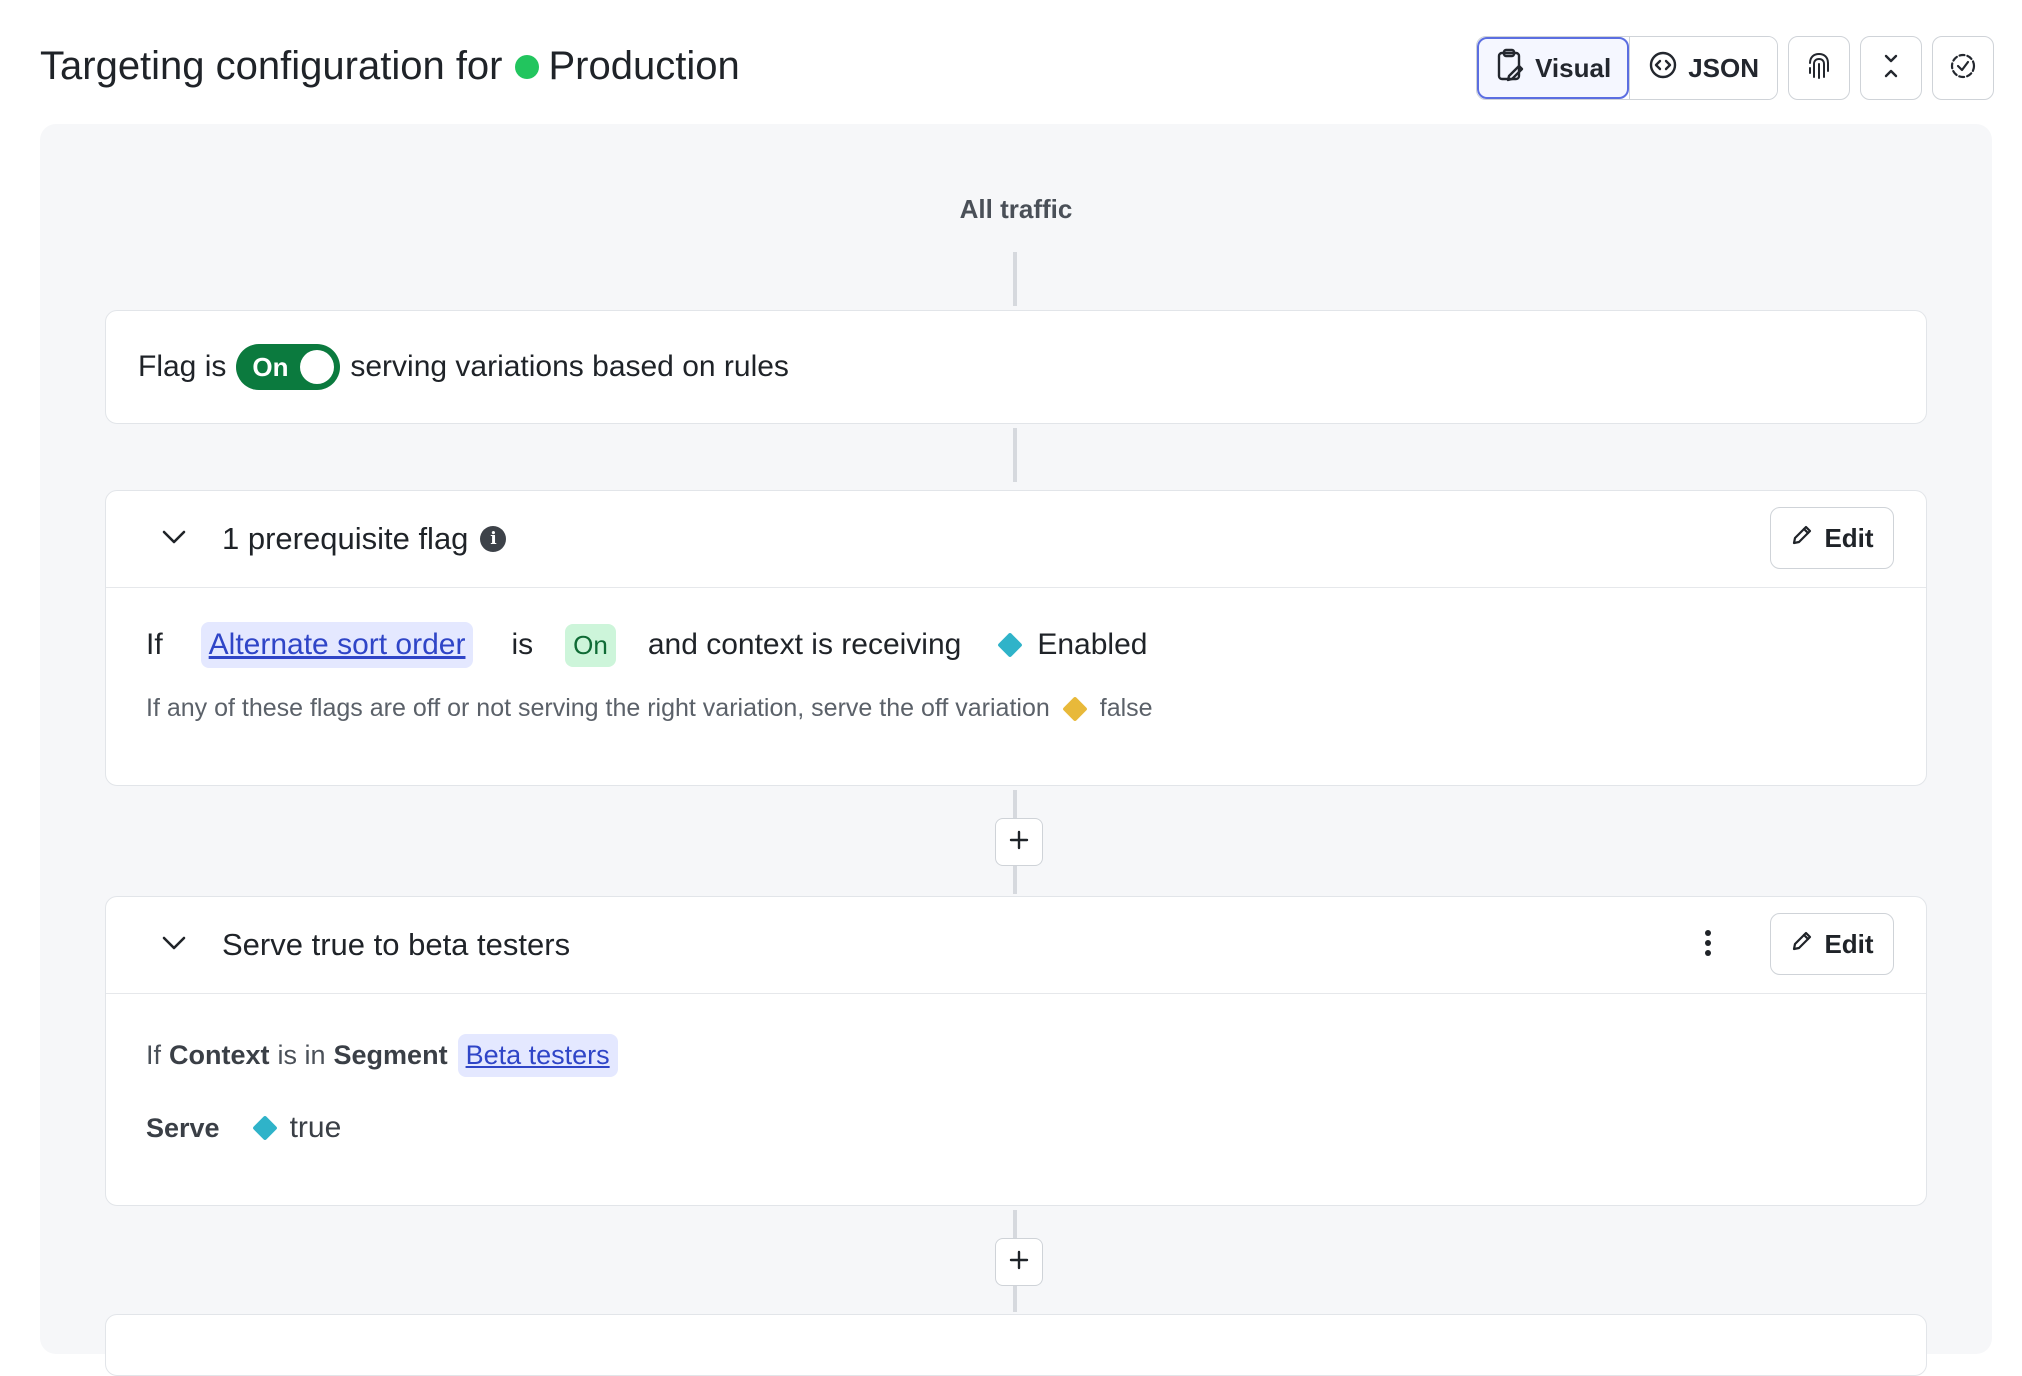 The height and width of the screenshot is (1376, 2022). Describe the element at coordinates (154, 644) in the screenshot. I see `clause-if: If` at that location.